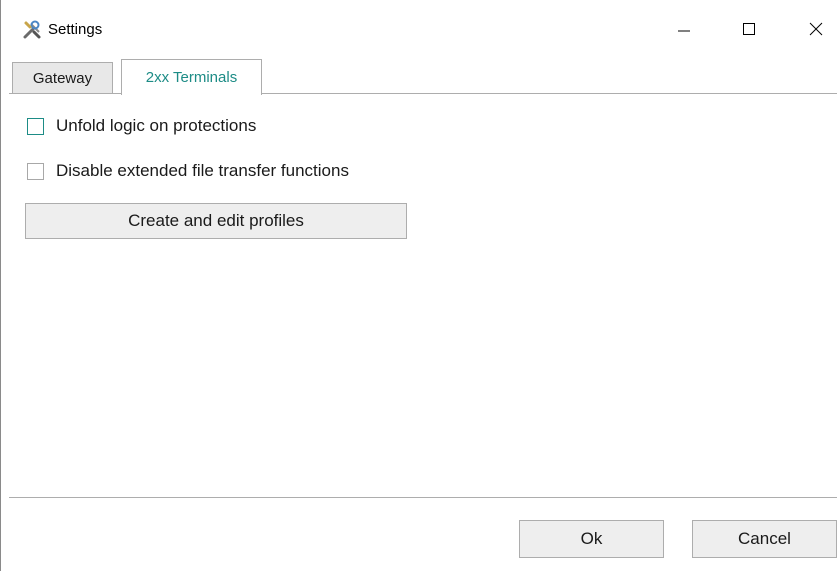  I want to click on unfold-logic-label: Unfold logic on protections, so click(156, 125).